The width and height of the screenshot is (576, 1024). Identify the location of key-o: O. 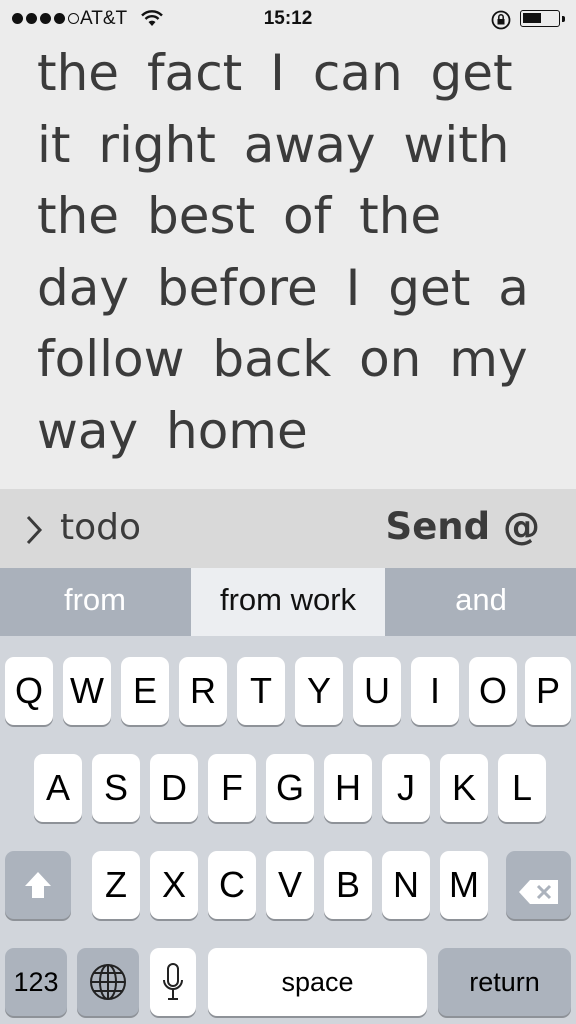
(493, 691).